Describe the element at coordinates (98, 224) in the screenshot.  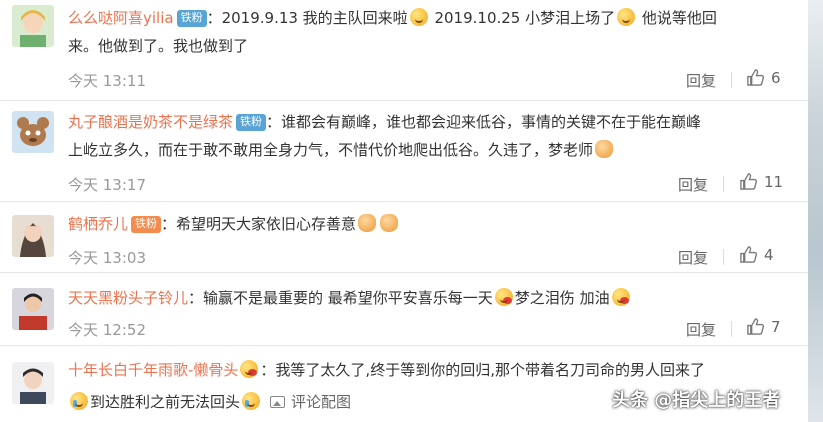
I see `username-link: 鹤栖乔儿` at that location.